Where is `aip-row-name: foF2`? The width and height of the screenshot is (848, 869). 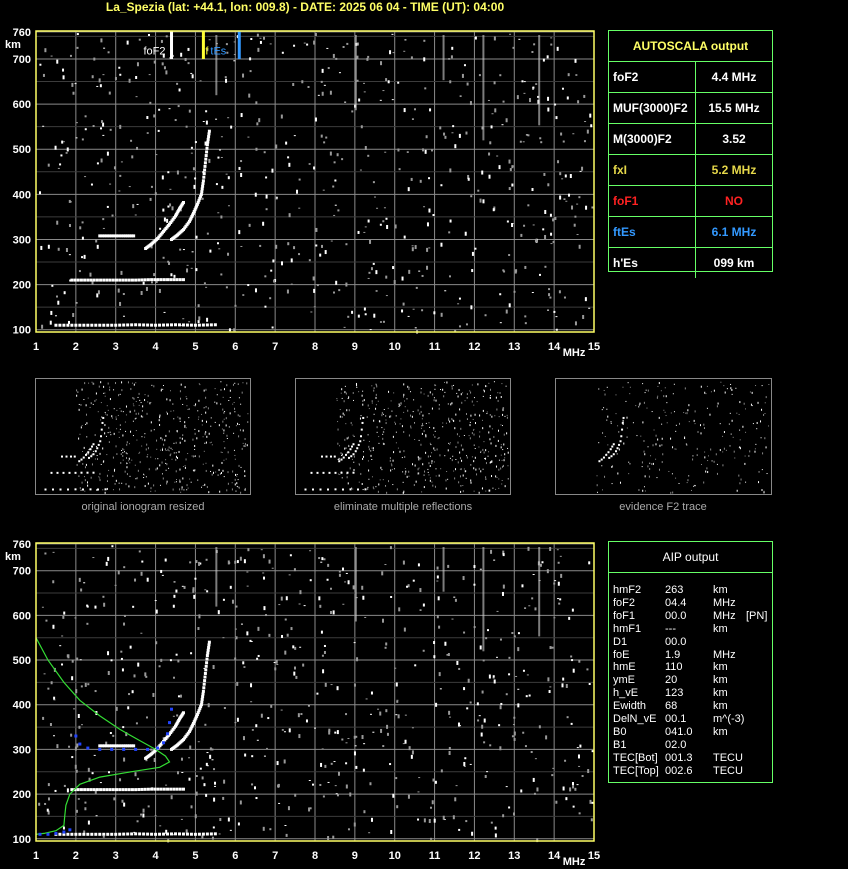 aip-row-name: foF2 is located at coordinates (624, 602).